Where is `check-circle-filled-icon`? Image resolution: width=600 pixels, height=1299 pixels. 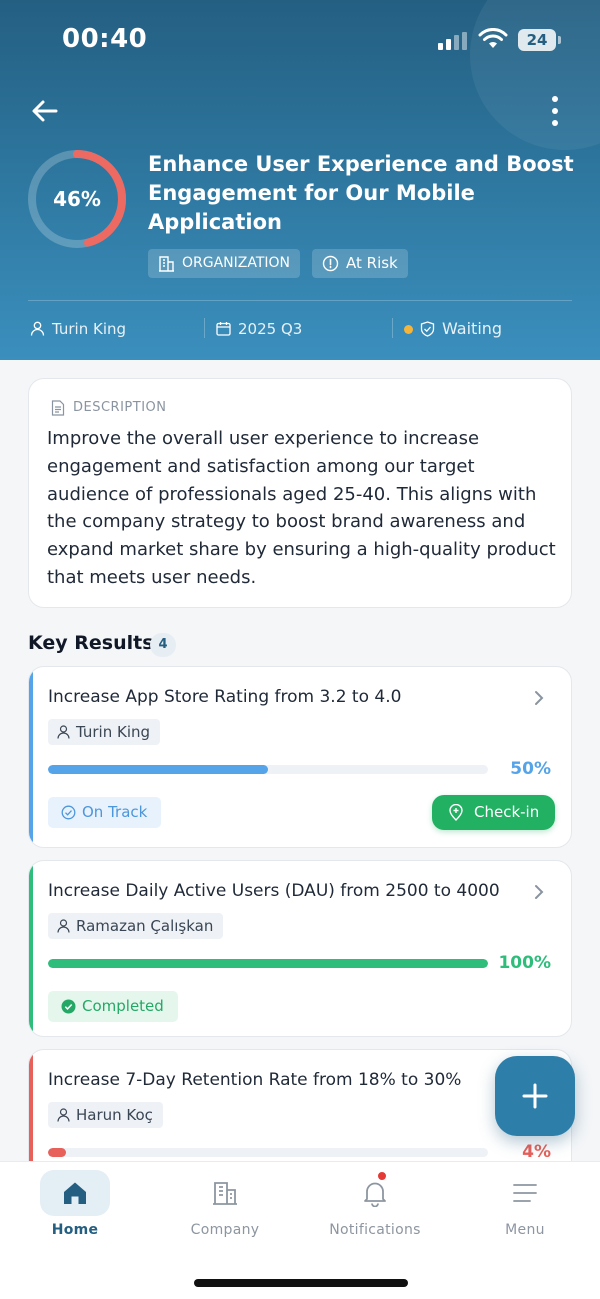
check-circle-filled-icon is located at coordinates (68, 1006).